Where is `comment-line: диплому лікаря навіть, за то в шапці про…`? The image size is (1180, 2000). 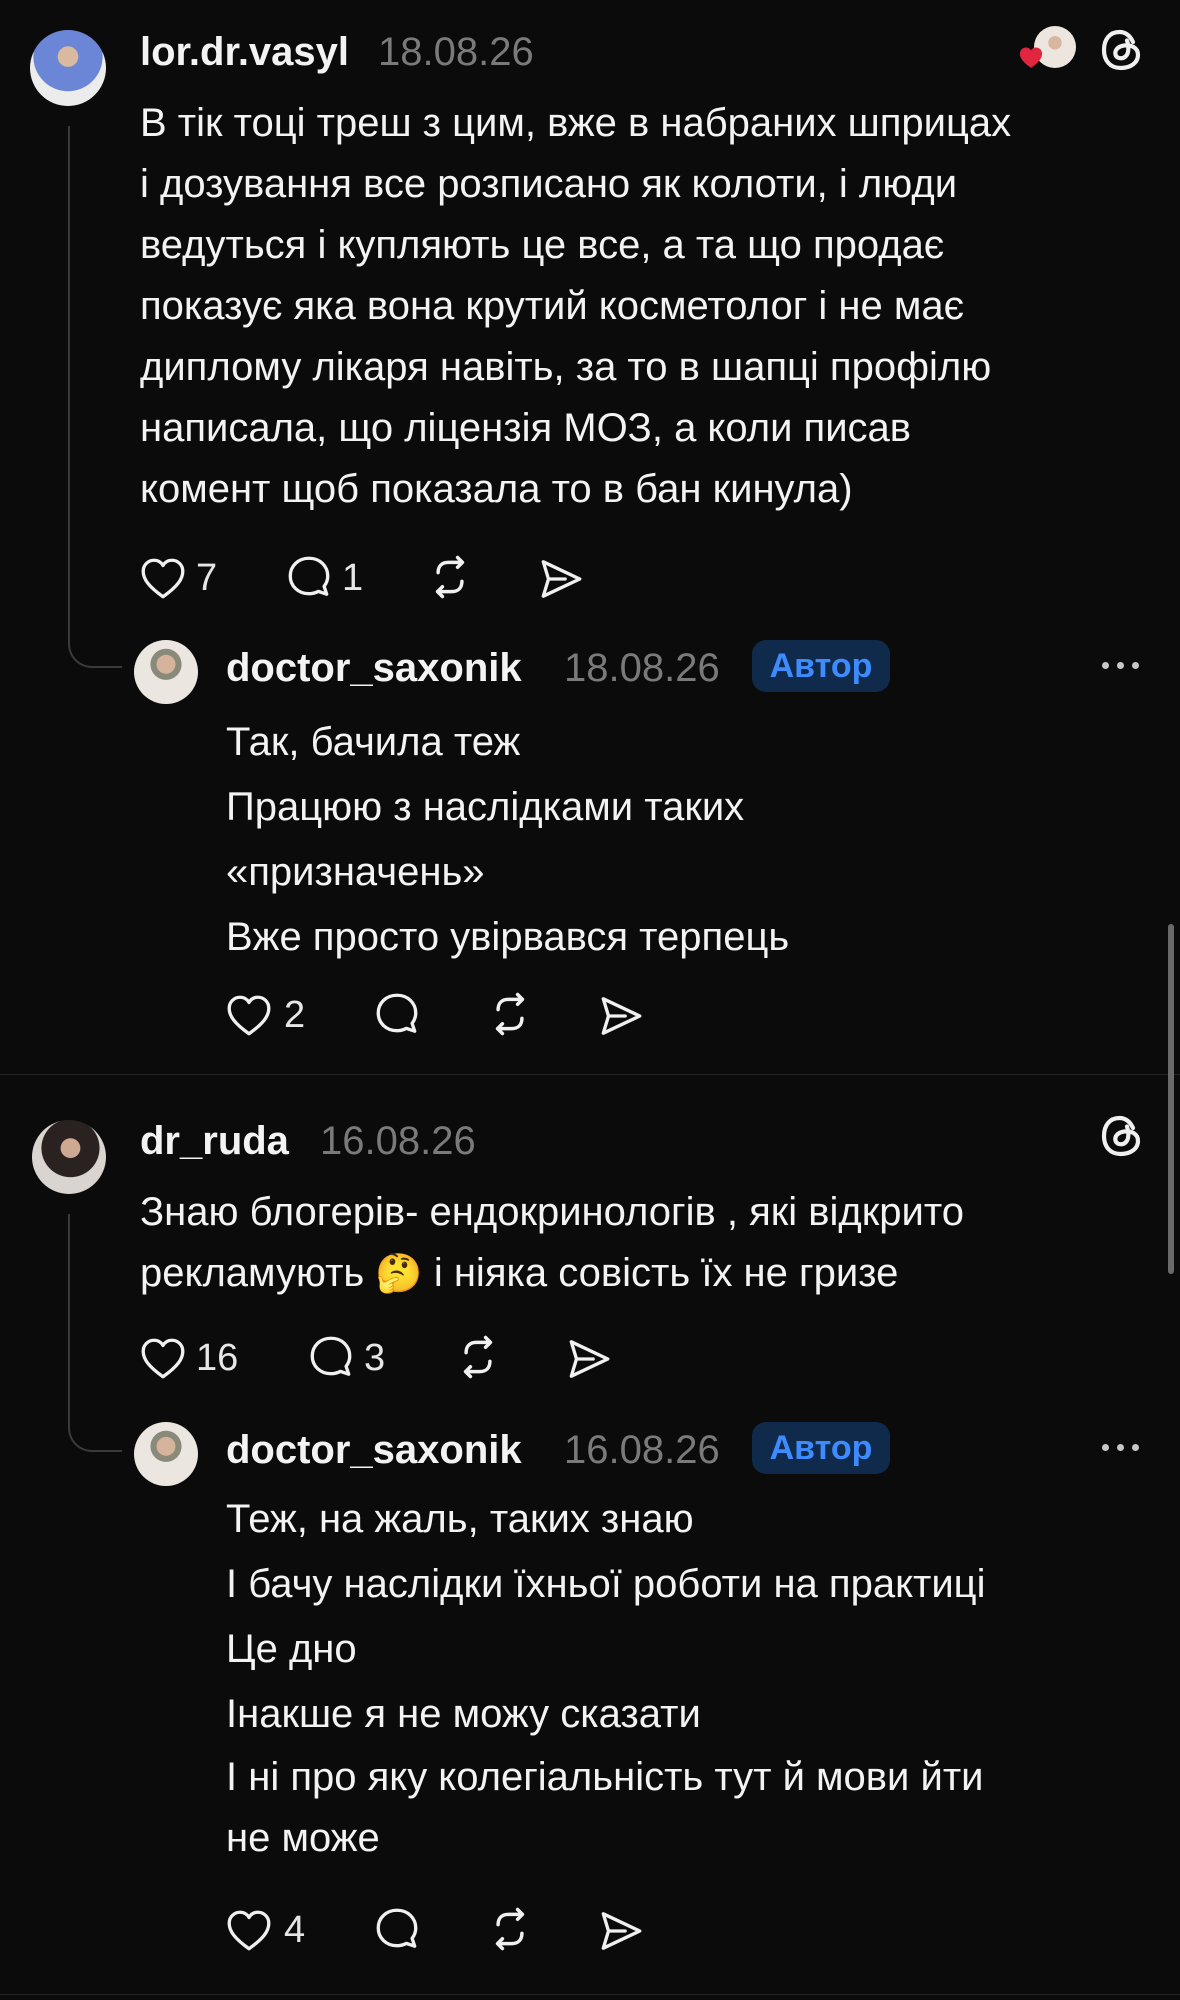 comment-line: диплому лікаря навіть, за то в шапці про… is located at coordinates (566, 367).